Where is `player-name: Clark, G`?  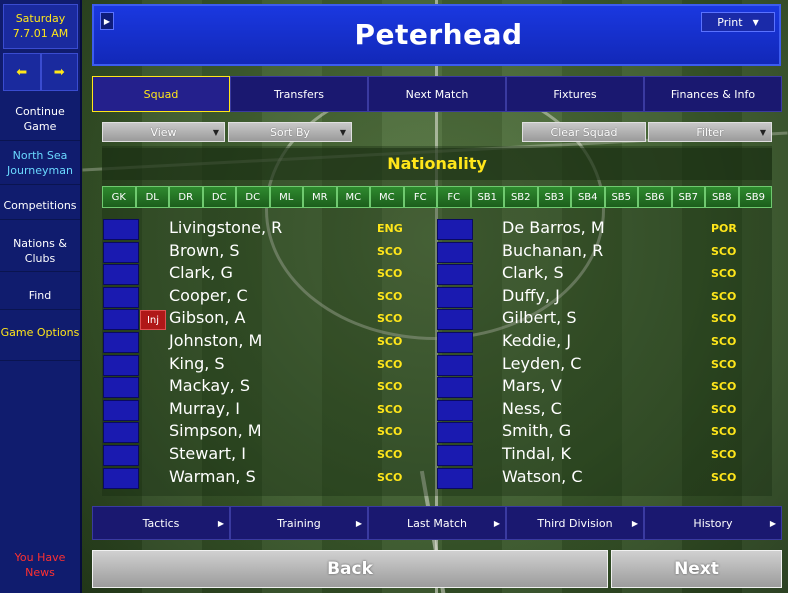
player-name: Clark, G is located at coordinates (201, 272).